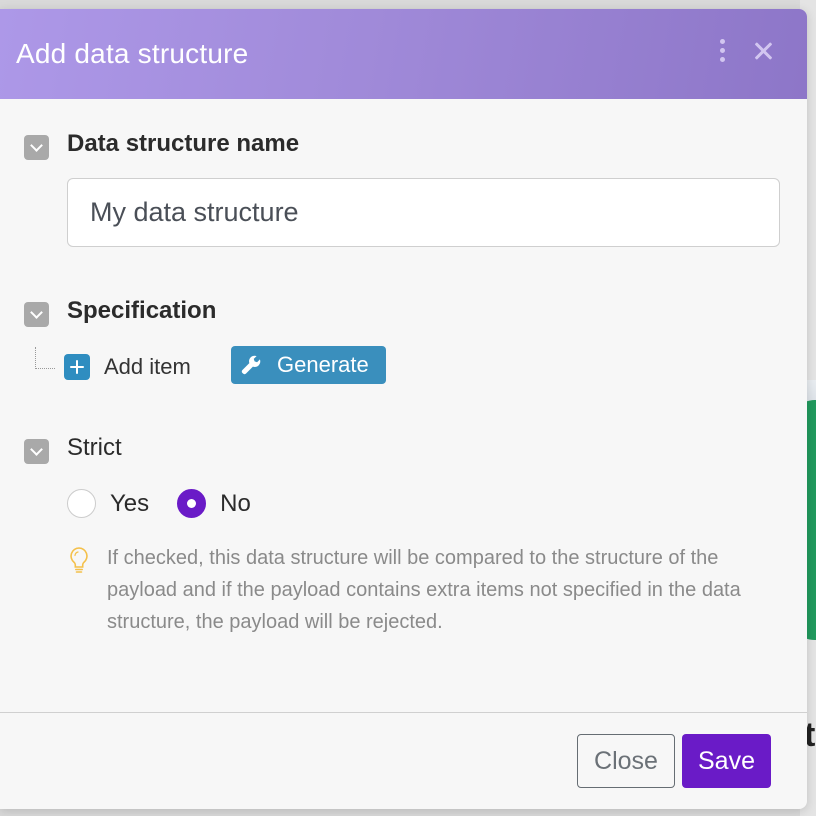 The image size is (816, 816). What do you see at coordinates (722, 50) in the screenshot?
I see `kebab-vertical-icon` at bounding box center [722, 50].